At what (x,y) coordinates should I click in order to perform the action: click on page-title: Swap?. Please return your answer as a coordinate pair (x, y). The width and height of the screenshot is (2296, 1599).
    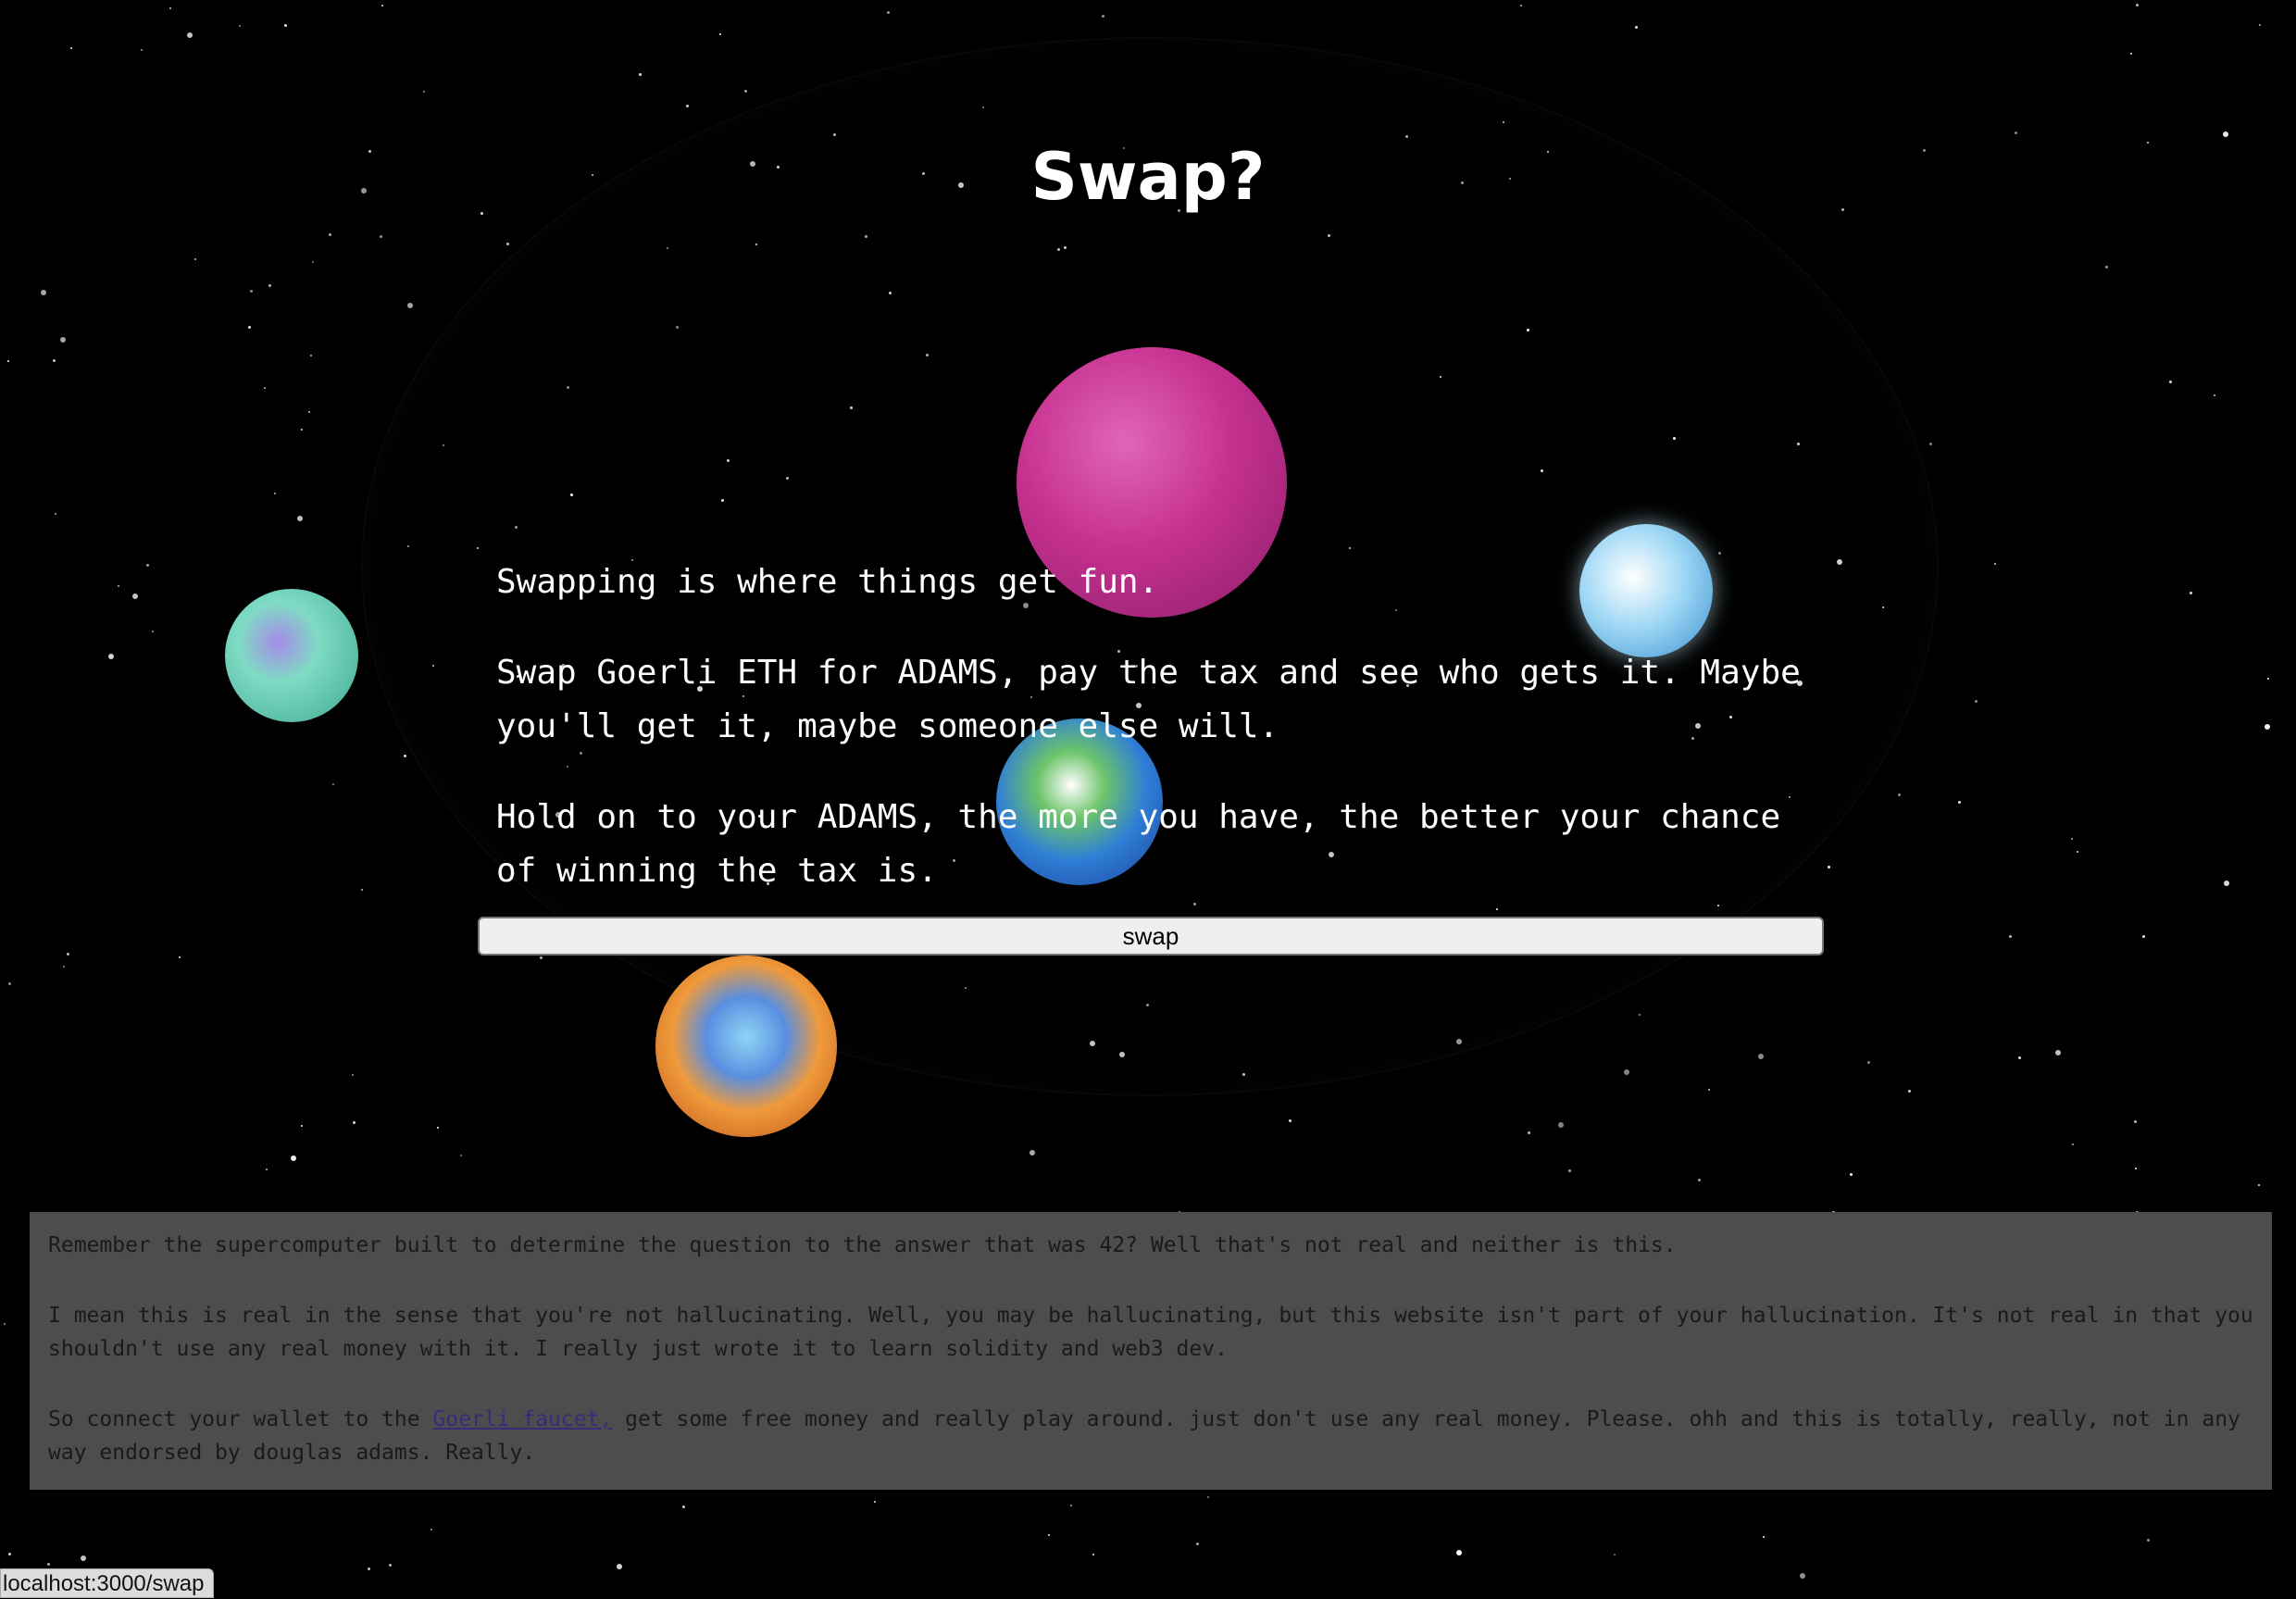
    Looking at the image, I should click on (1148, 177).